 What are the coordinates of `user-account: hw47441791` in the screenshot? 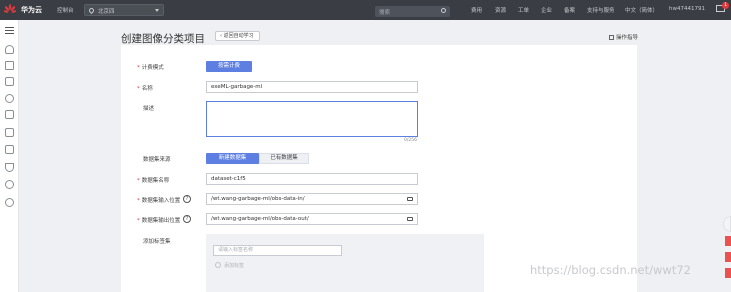 It's located at (687, 9).